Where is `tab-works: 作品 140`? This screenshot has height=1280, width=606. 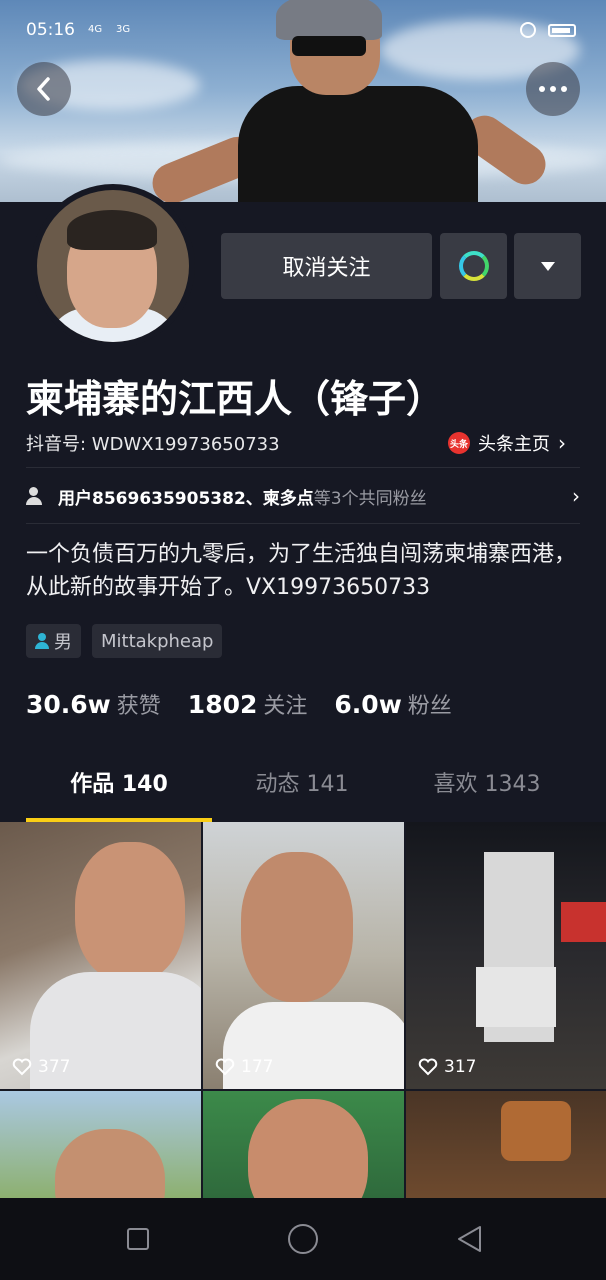 tab-works: 作品 140 is located at coordinates (119, 794).